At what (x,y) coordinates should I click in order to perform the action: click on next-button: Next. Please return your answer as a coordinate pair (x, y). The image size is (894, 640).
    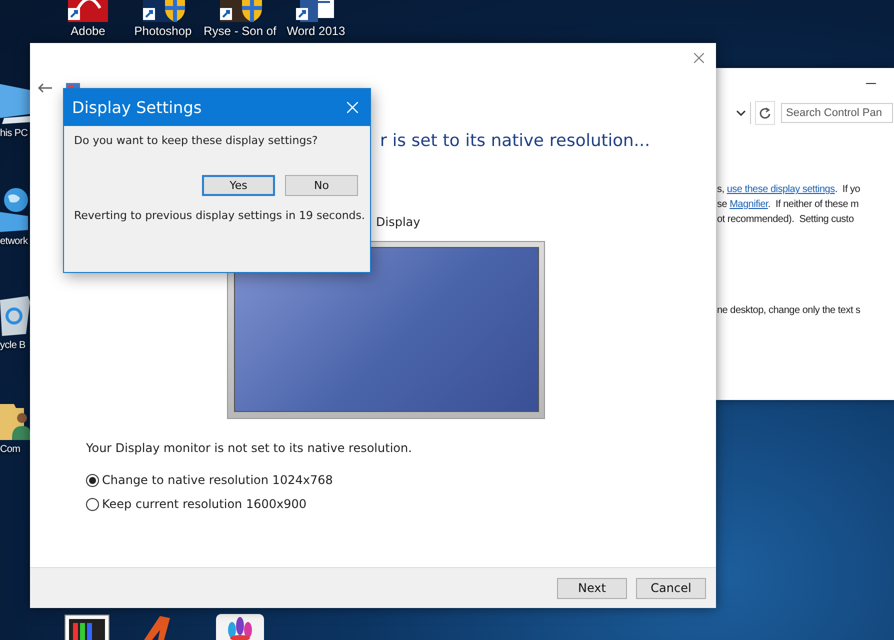
    Looking at the image, I should click on (592, 588).